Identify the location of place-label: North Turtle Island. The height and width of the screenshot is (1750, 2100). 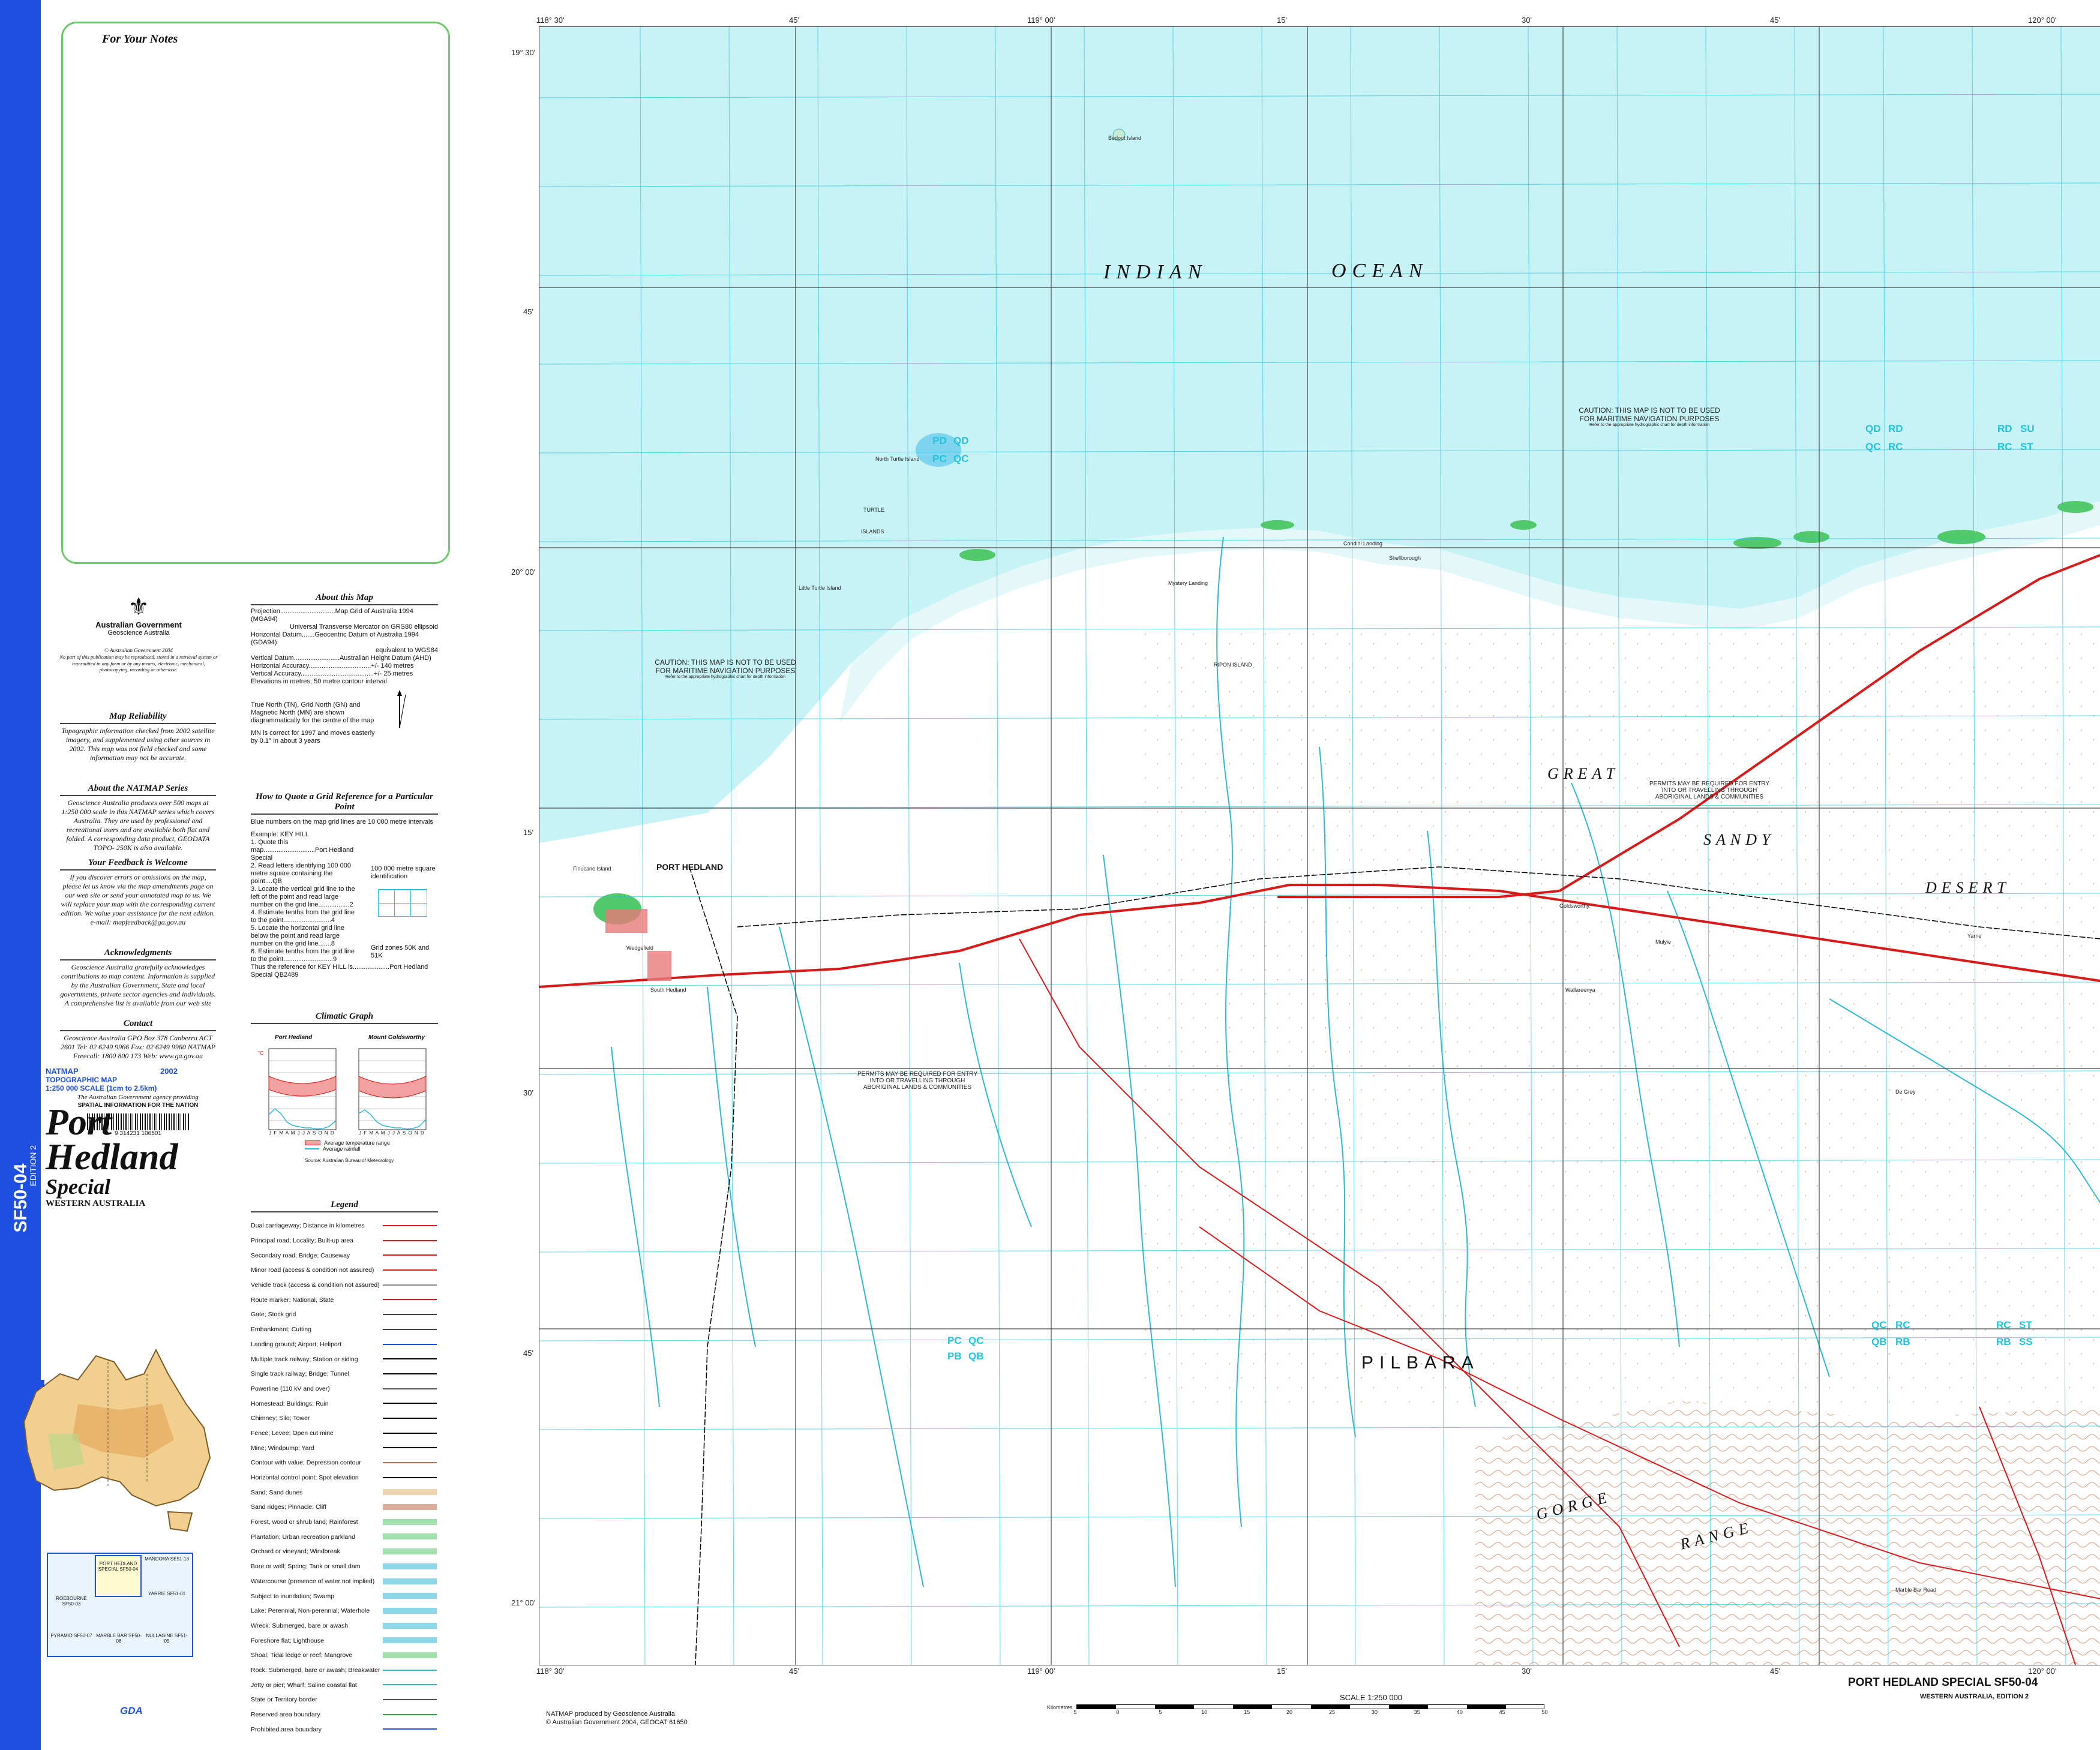
(898, 459).